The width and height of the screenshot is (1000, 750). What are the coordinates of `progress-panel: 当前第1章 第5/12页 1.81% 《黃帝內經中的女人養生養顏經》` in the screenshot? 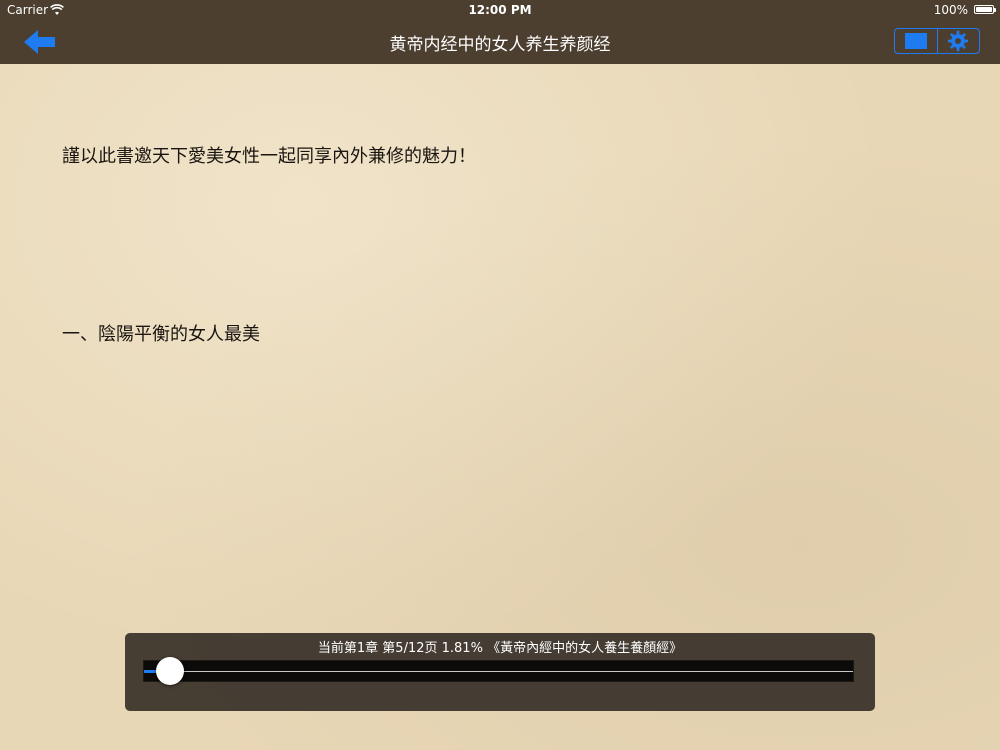 It's located at (500, 672).